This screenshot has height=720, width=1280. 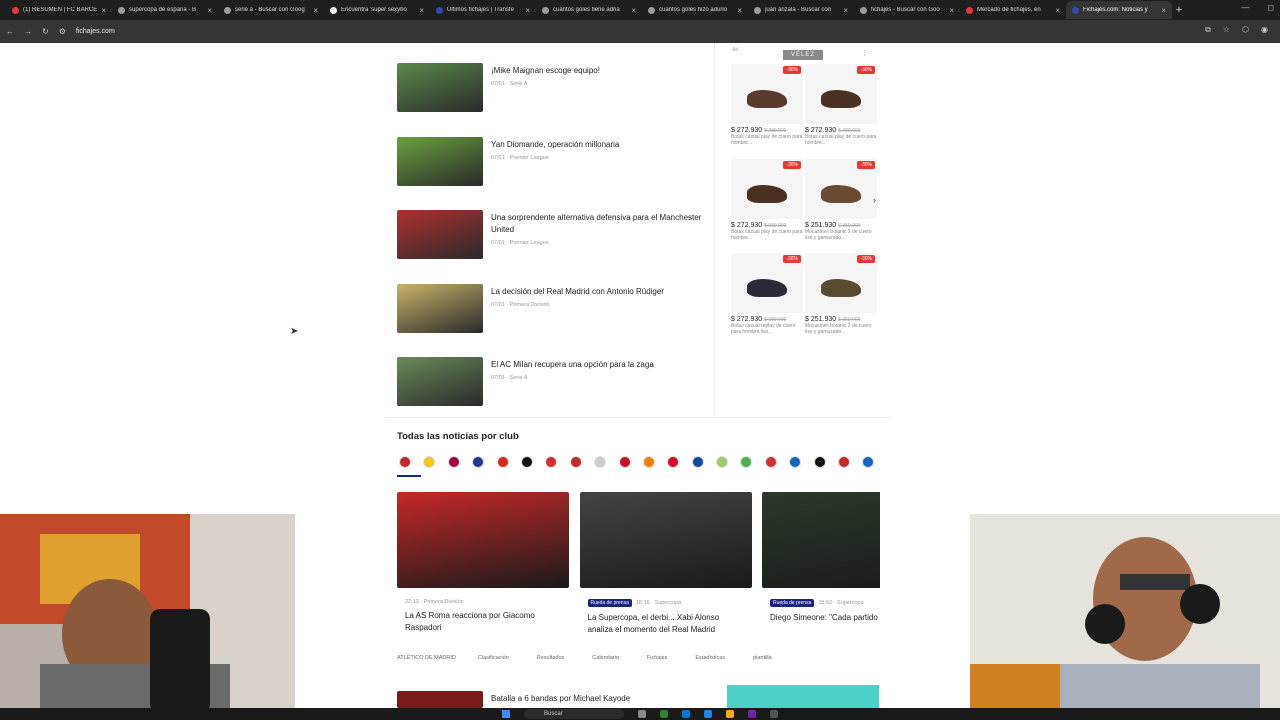 I want to click on install-icon: ⧉, so click(x=1208, y=30).